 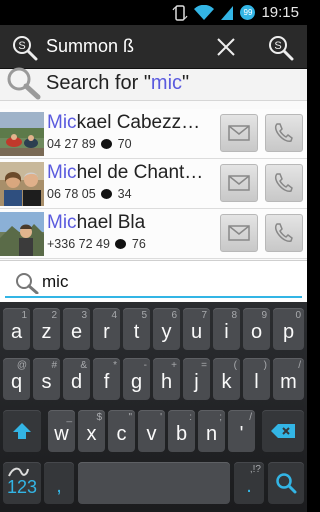 I want to click on backspace-icon, so click(x=283, y=431).